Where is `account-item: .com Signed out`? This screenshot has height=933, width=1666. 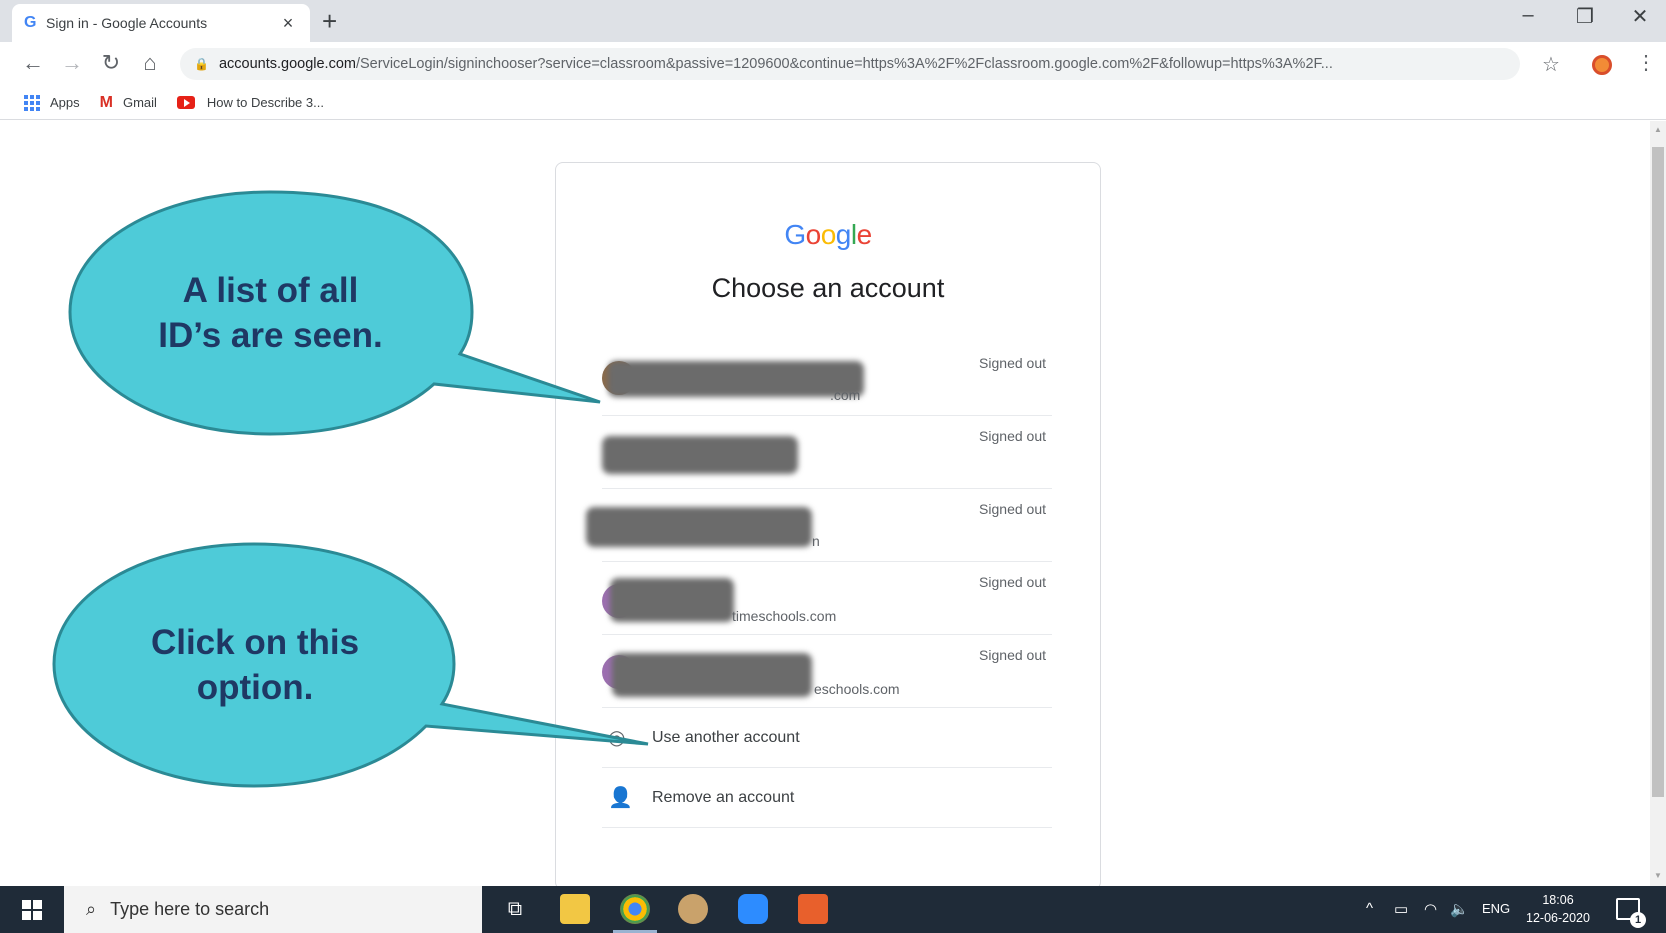 account-item: .com Signed out is located at coordinates (827, 379).